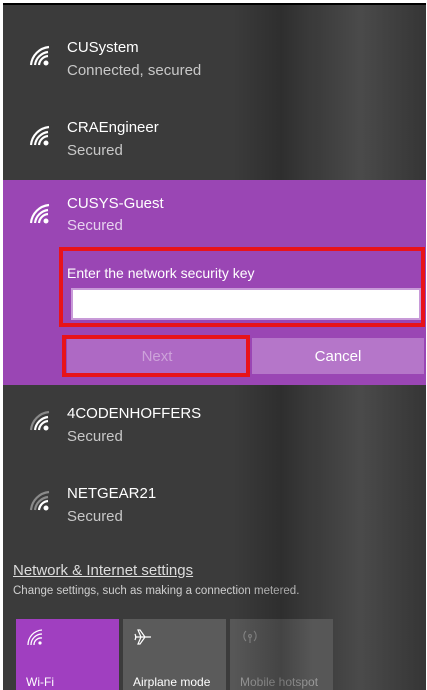 The height and width of the screenshot is (690, 427). I want to click on network-item-4codenhoffers: 4CODENHOFFERS Secured, so click(214, 428).